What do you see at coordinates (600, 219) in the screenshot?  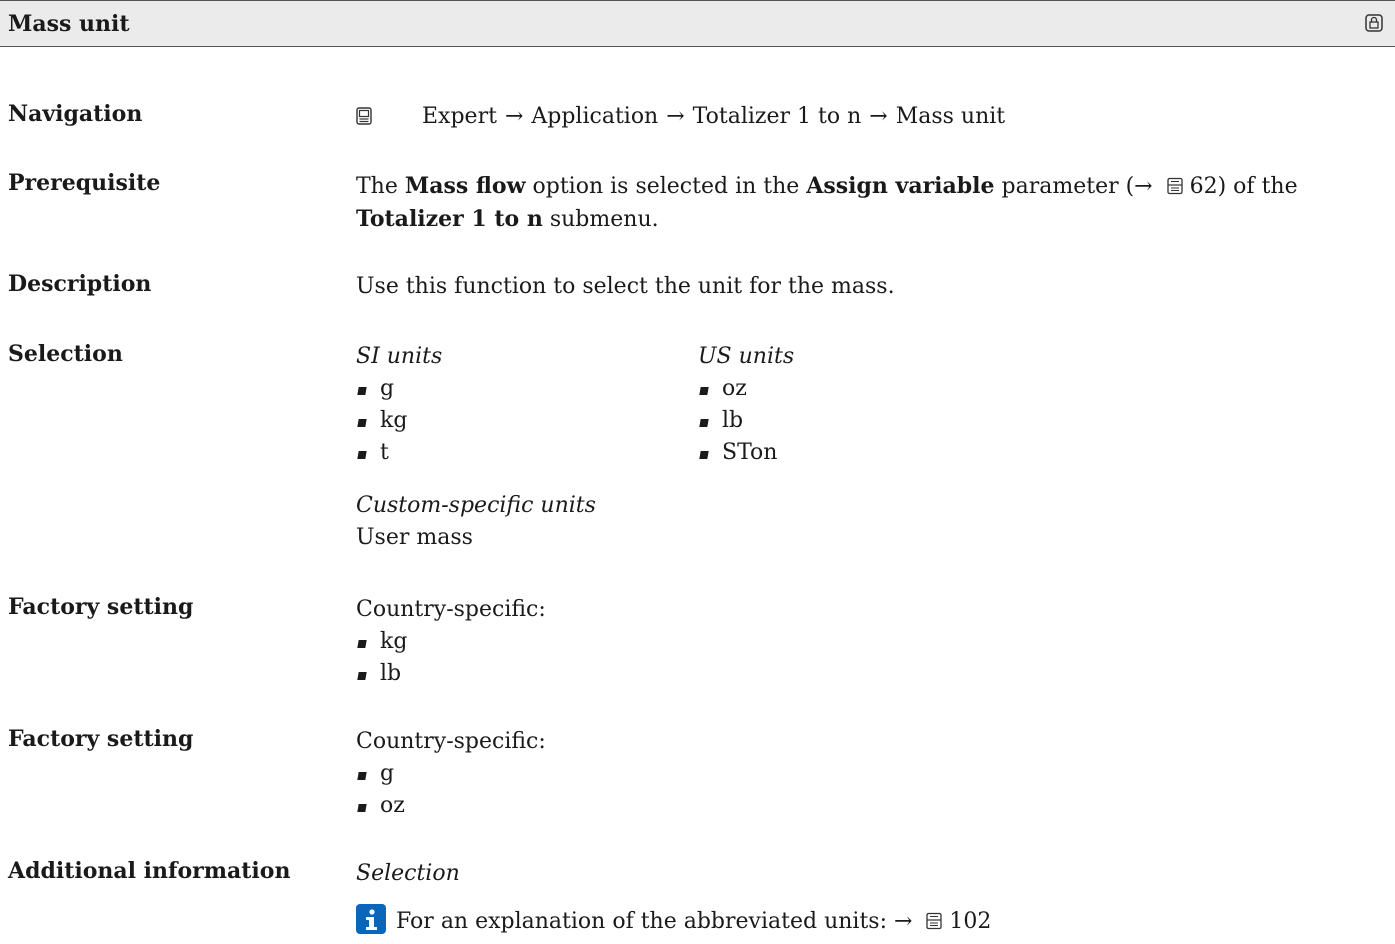 I see `text-run: submenu.` at bounding box center [600, 219].